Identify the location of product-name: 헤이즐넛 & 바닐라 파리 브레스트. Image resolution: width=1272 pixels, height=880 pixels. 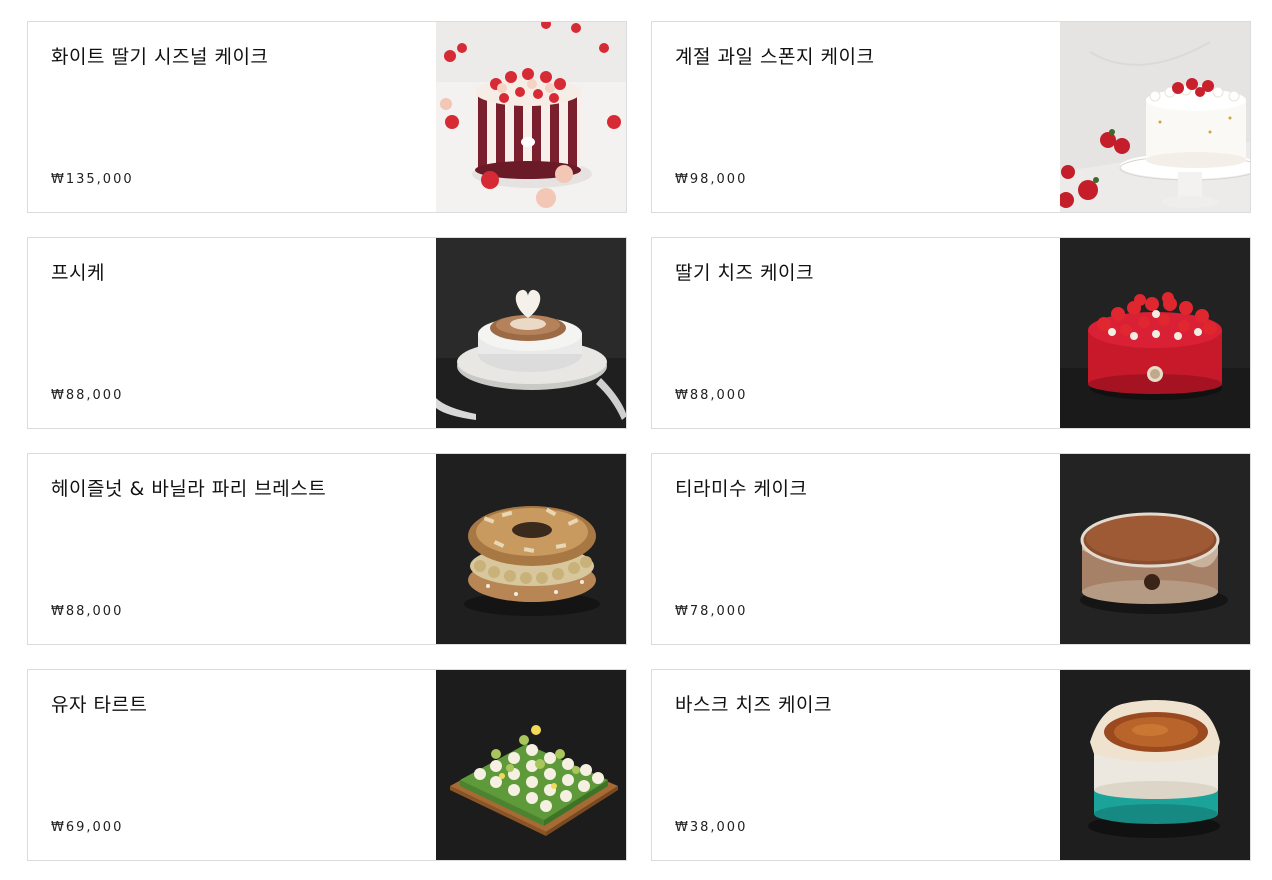
(188, 487).